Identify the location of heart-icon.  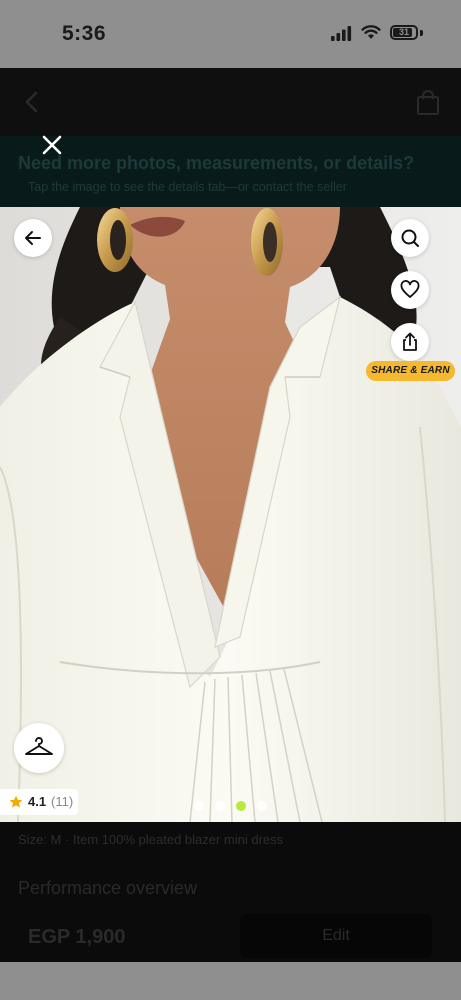
(410, 289).